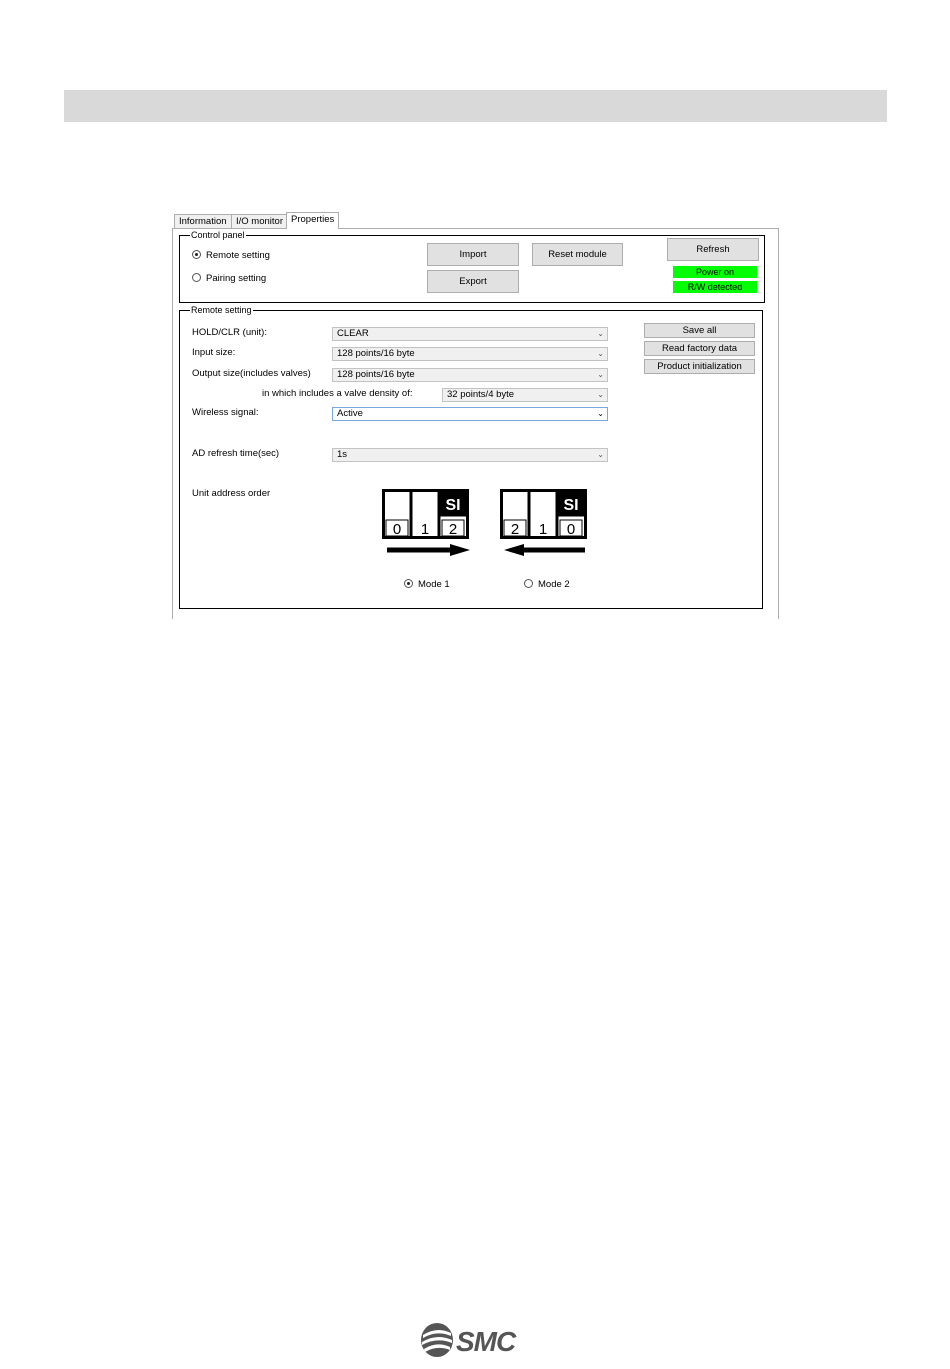  I want to click on tab-information: Information, so click(203, 221).